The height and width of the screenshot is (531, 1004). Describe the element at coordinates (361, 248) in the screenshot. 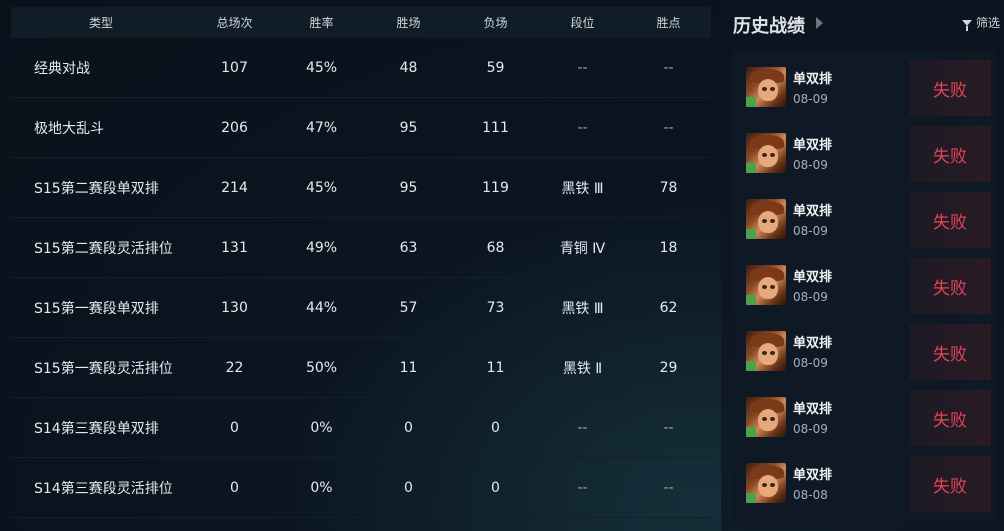

I see `table-row: S15第二赛段灵活排位 131 49% 63 68 青铜 Ⅳ 18` at that location.